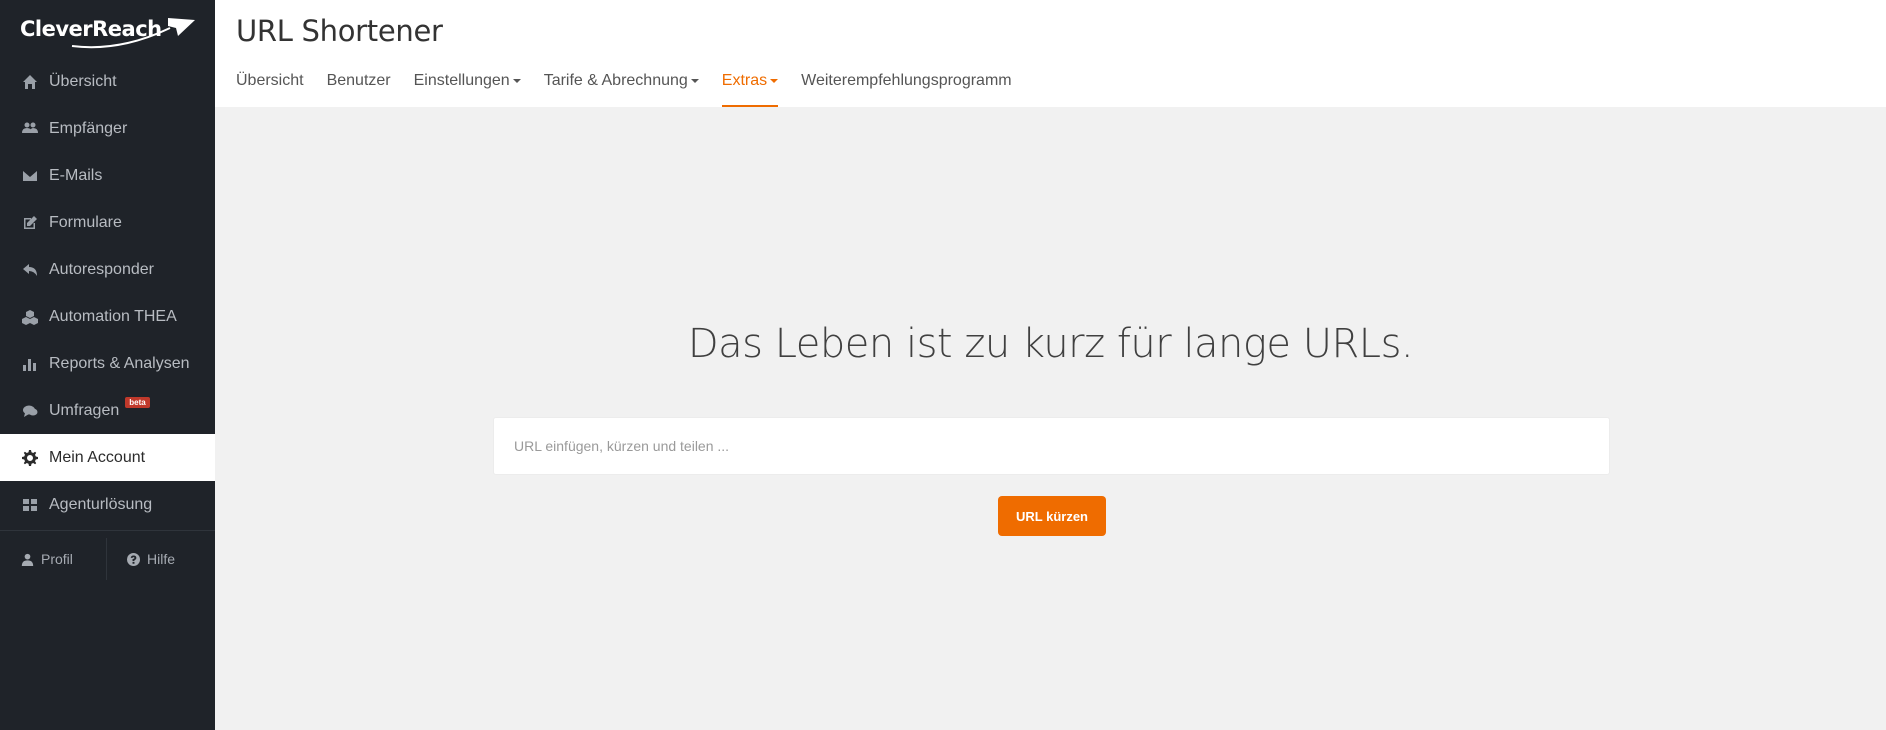 This screenshot has height=730, width=1886. I want to click on profile-label: Profil, so click(57, 559).